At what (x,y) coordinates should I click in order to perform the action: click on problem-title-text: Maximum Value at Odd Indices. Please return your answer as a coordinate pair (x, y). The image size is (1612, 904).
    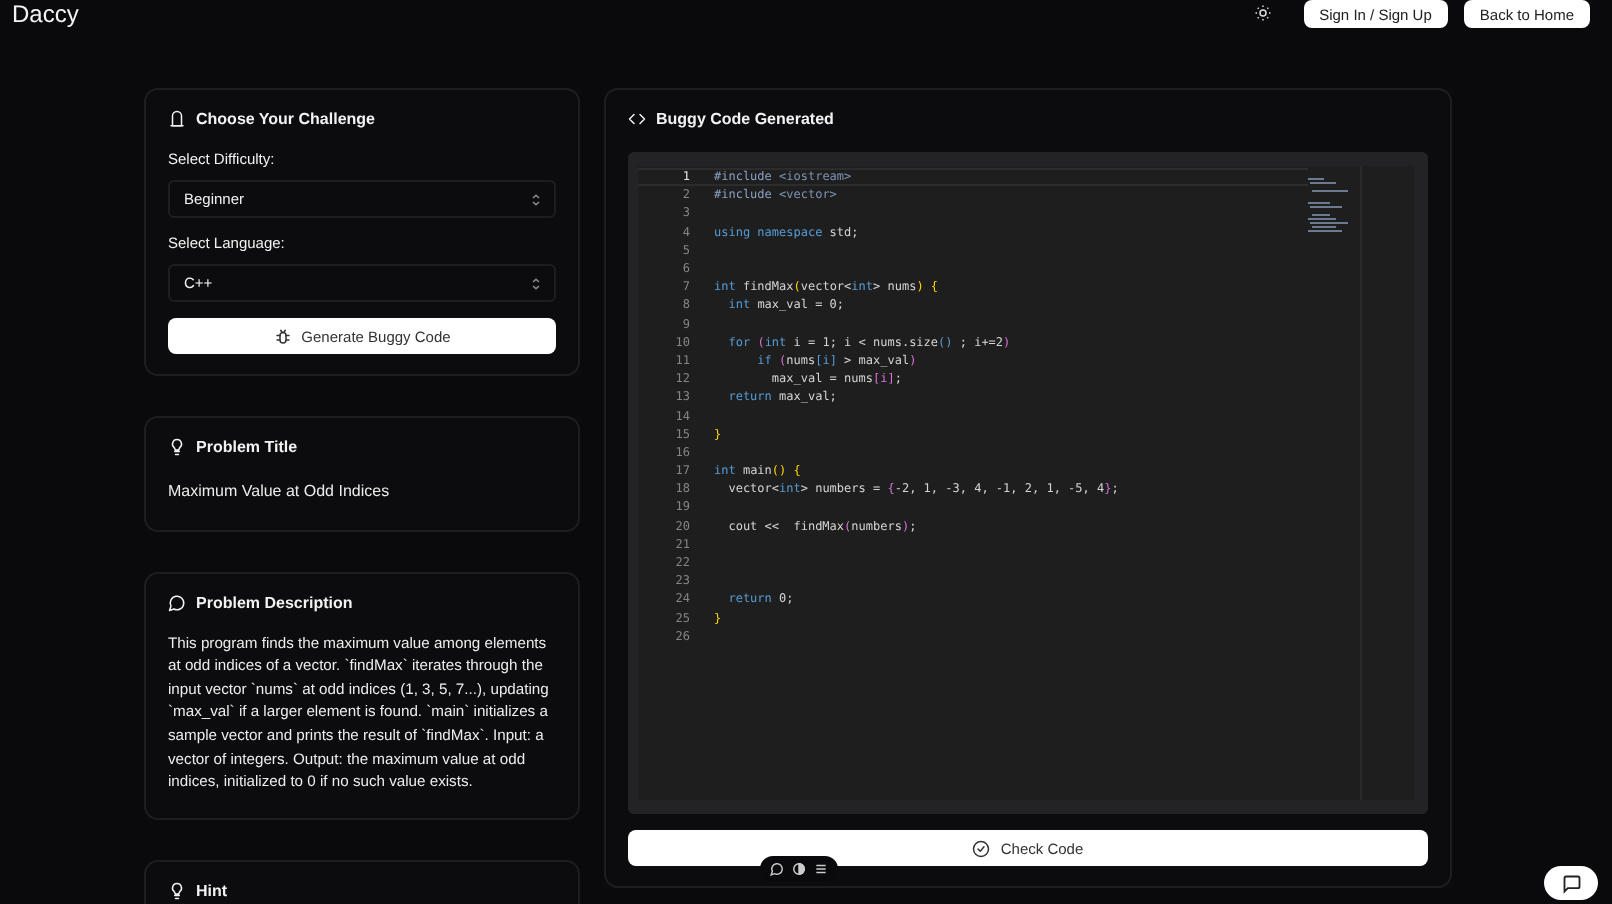
    Looking at the image, I should click on (280, 492).